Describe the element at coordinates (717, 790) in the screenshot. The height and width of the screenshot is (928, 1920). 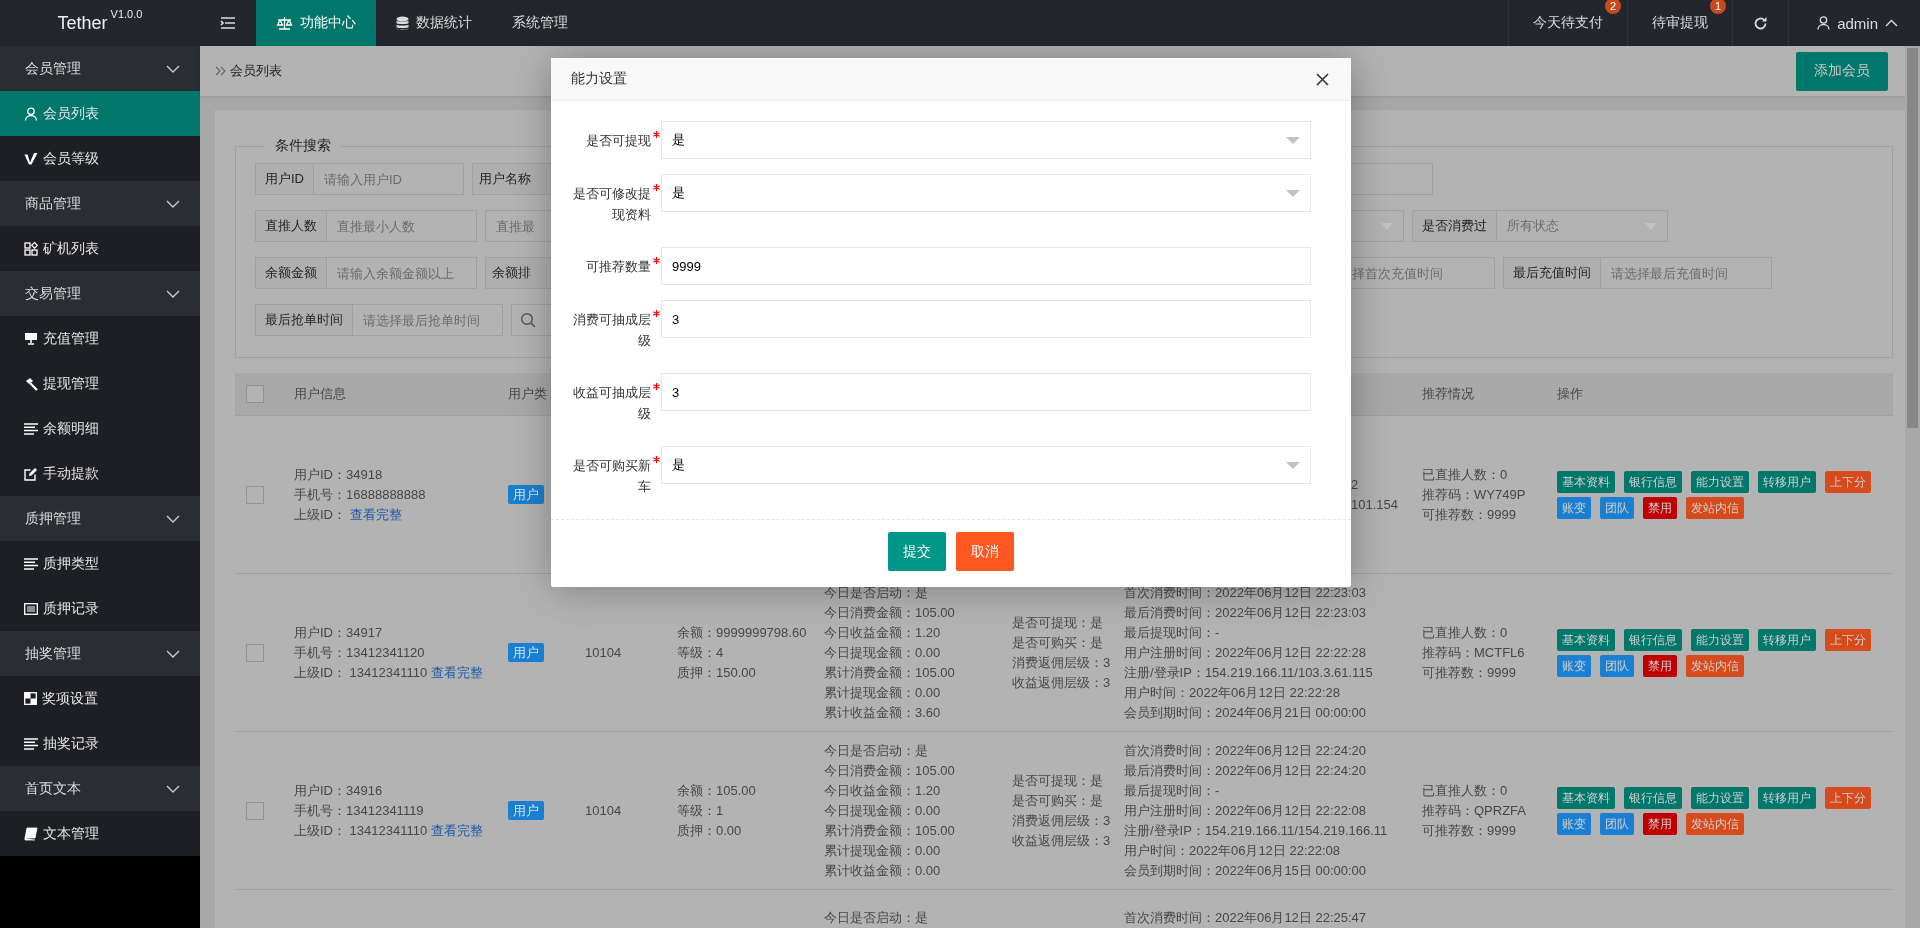
I see `balance-text: 余额：105.00` at that location.